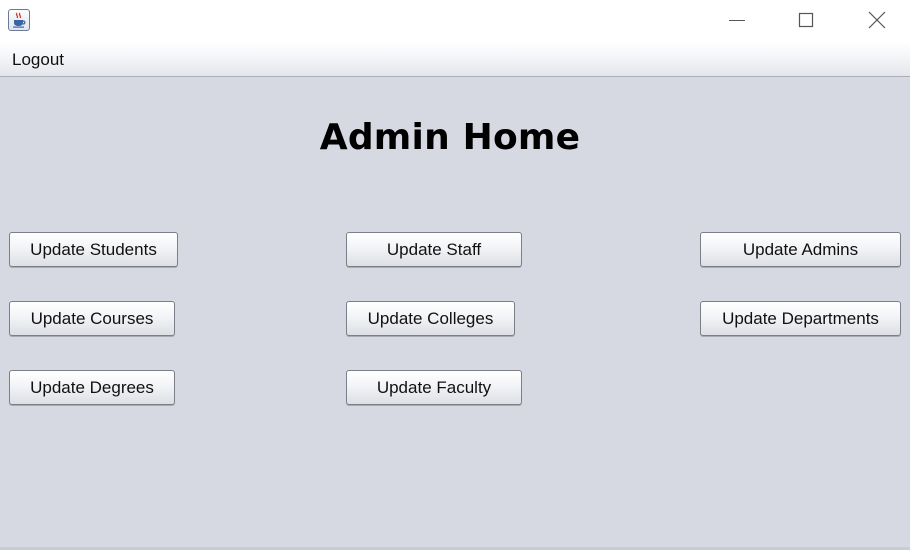  I want to click on update-staff-button: Update Staff, so click(434, 249).